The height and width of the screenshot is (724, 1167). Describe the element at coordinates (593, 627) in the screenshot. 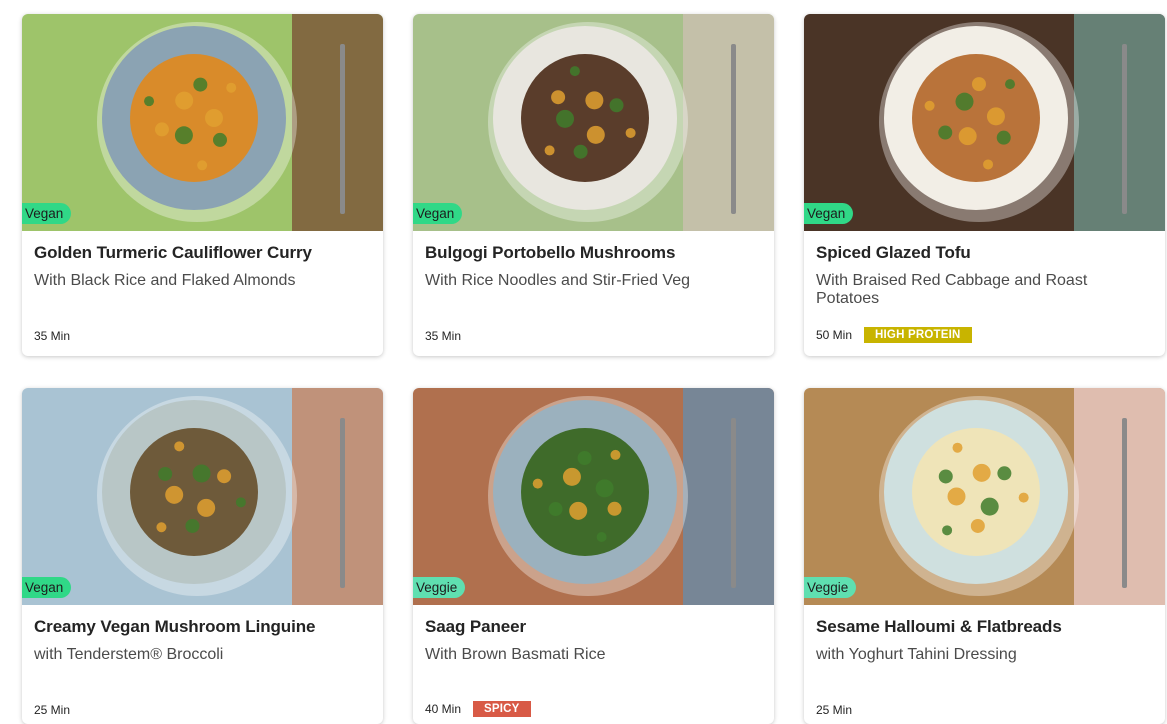

I see `recipe-title: Saag Paneer` at that location.